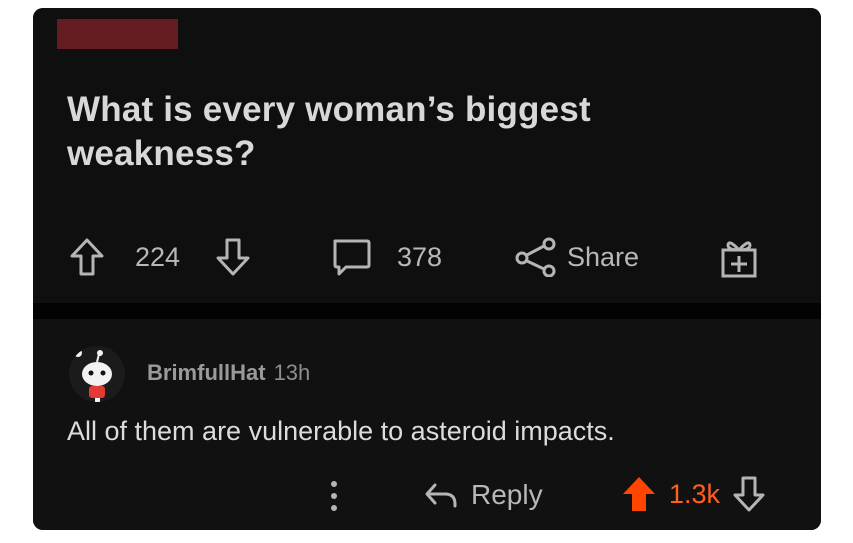 This screenshot has height=543, width=853. I want to click on reply-icon, so click(441, 495).